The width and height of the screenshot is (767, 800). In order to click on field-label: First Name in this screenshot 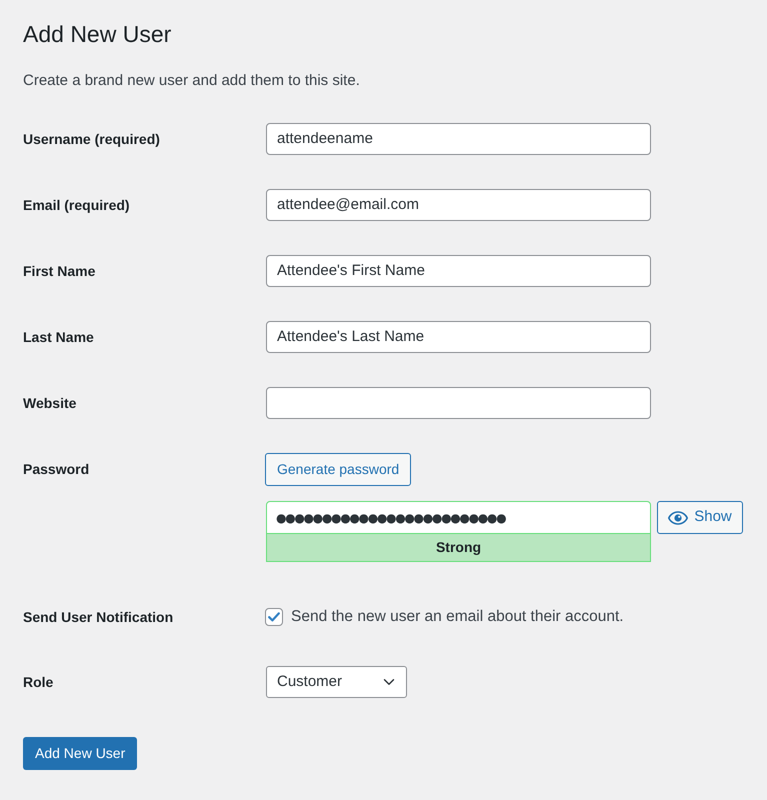, I will do `click(59, 271)`.